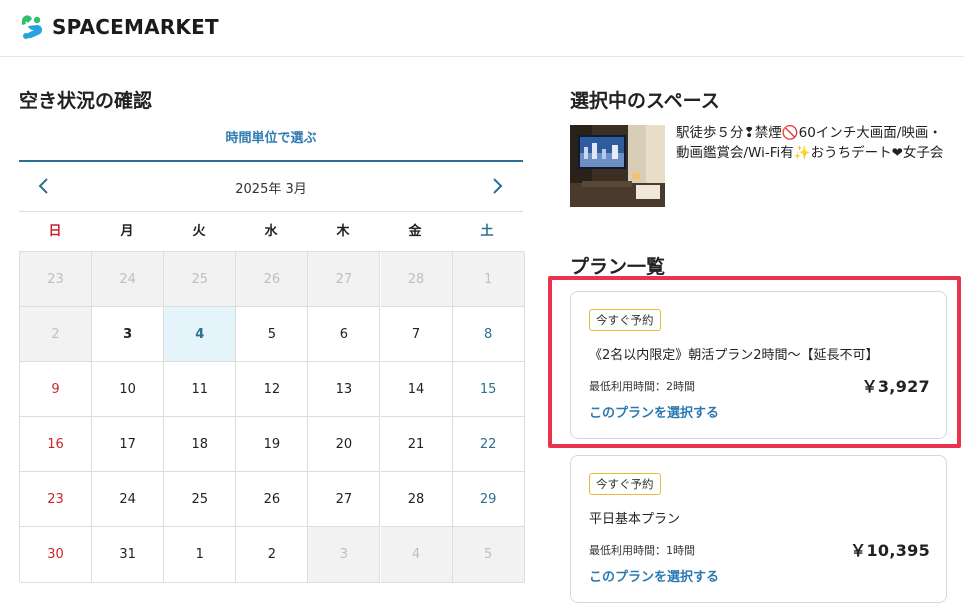 This screenshot has width=964, height=610. Describe the element at coordinates (416, 389) in the screenshot. I see `calendar-day: 14` at that location.